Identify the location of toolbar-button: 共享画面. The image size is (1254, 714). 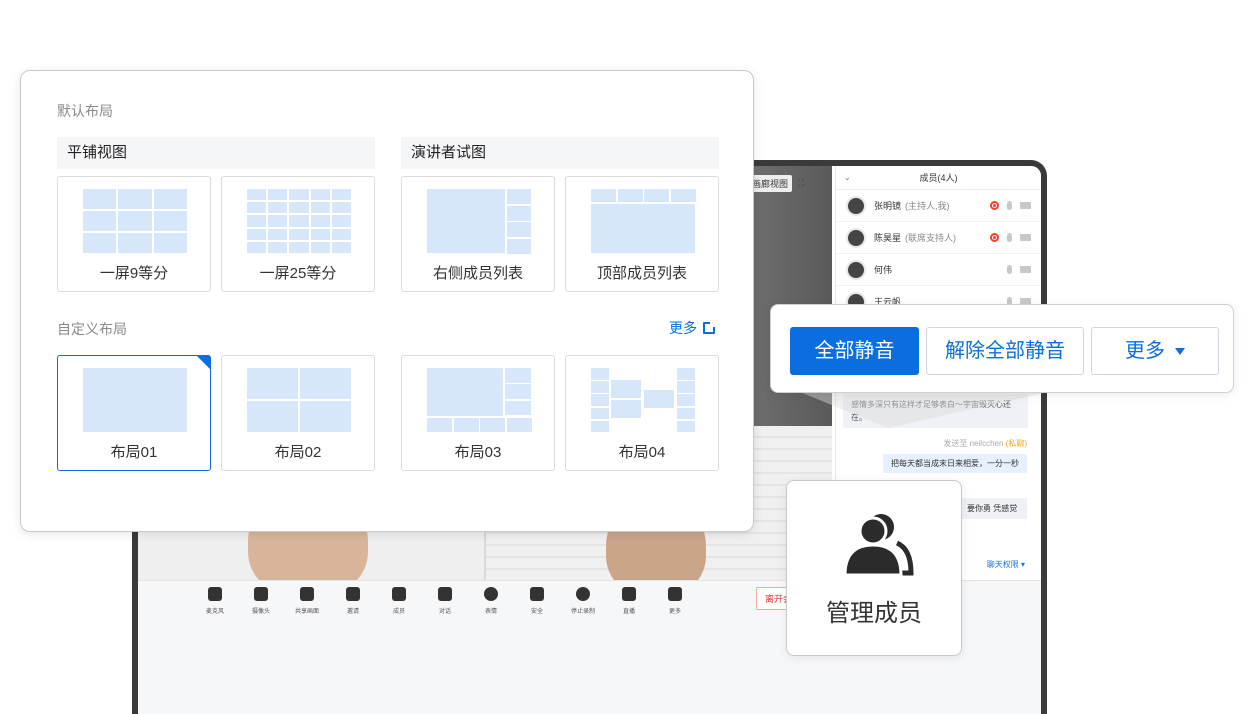
(307, 601).